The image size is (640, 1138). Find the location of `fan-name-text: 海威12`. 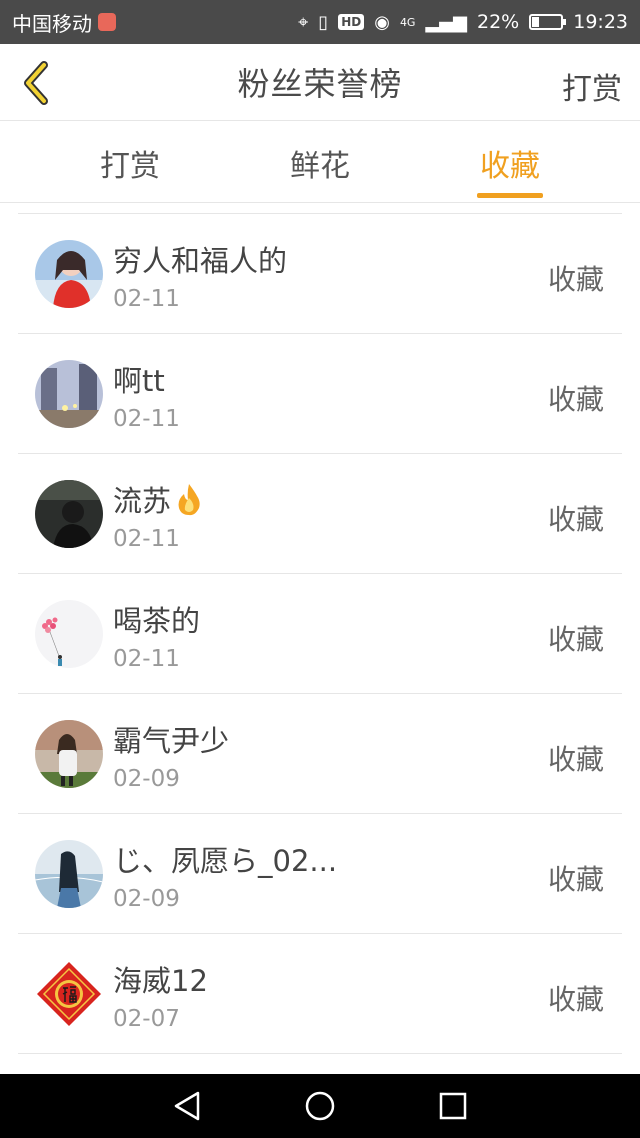

fan-name-text: 海威12 is located at coordinates (160, 981).